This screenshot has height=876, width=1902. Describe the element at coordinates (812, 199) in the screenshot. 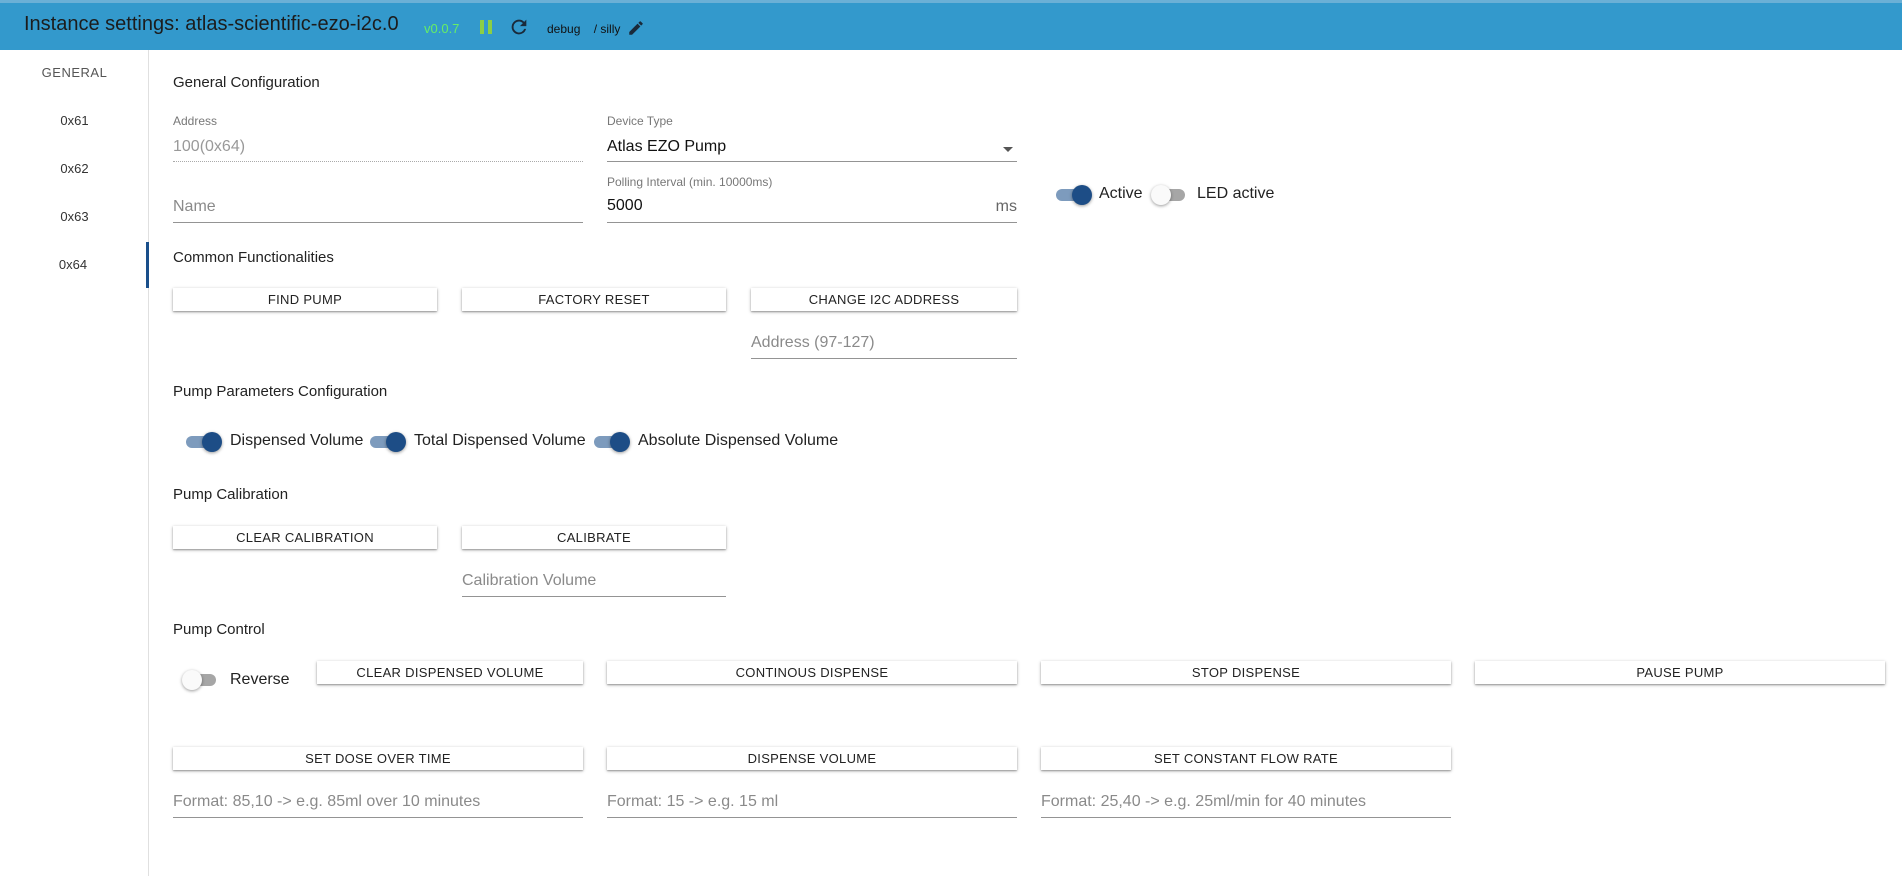

I see `polling-interval-input: Polling Interval (min. 10000ms) 5000 ms` at that location.